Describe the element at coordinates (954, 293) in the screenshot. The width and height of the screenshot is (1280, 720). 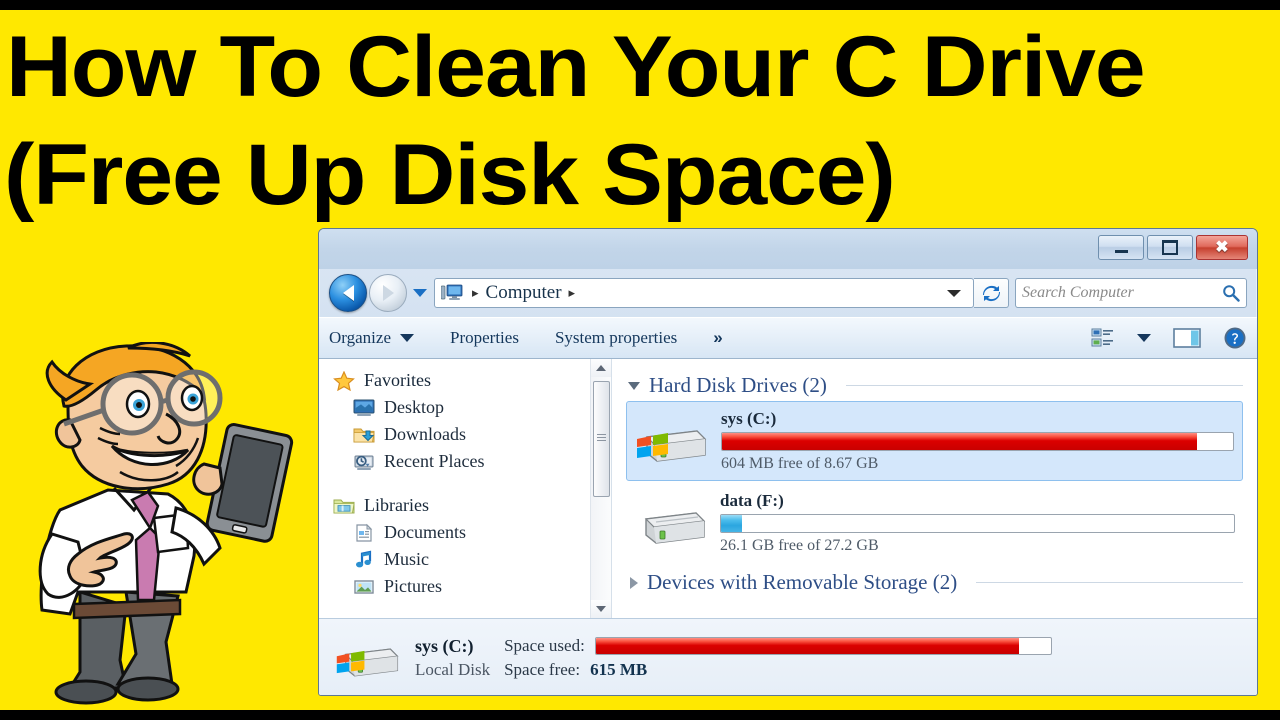
I see `address-dropdown-icon` at that location.